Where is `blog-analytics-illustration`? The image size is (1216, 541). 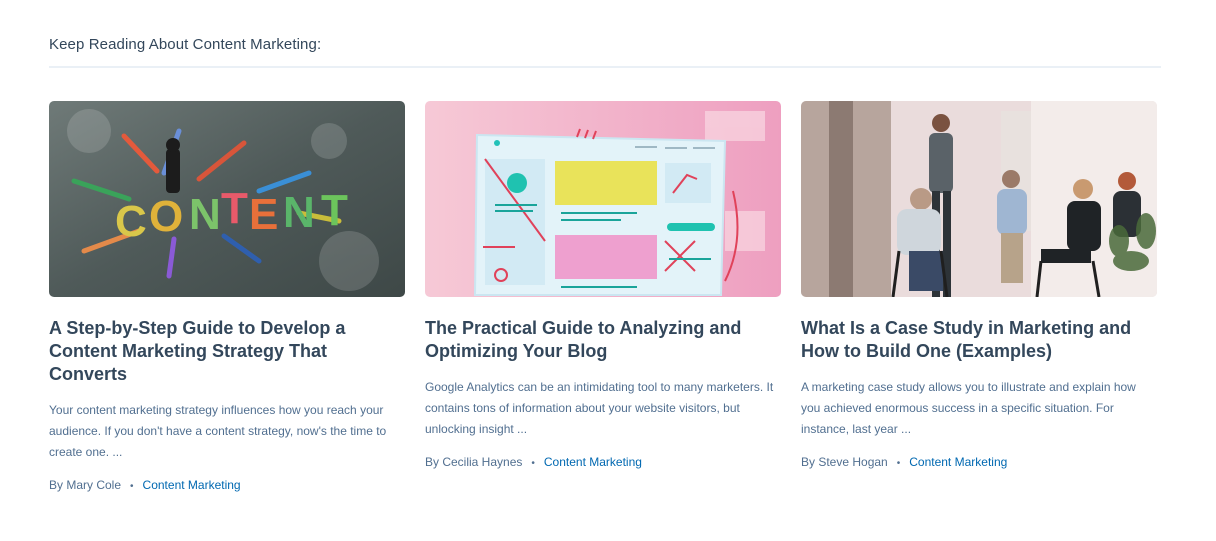 blog-analytics-illustration is located at coordinates (603, 199).